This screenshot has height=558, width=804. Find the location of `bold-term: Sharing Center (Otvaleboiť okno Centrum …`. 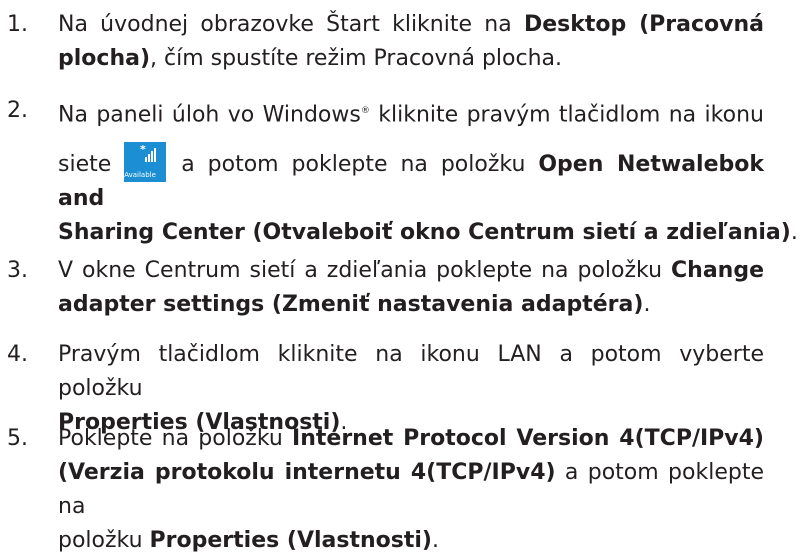

bold-term: Sharing Center (Otvaleboiť okno Centrum … is located at coordinates (424, 232).